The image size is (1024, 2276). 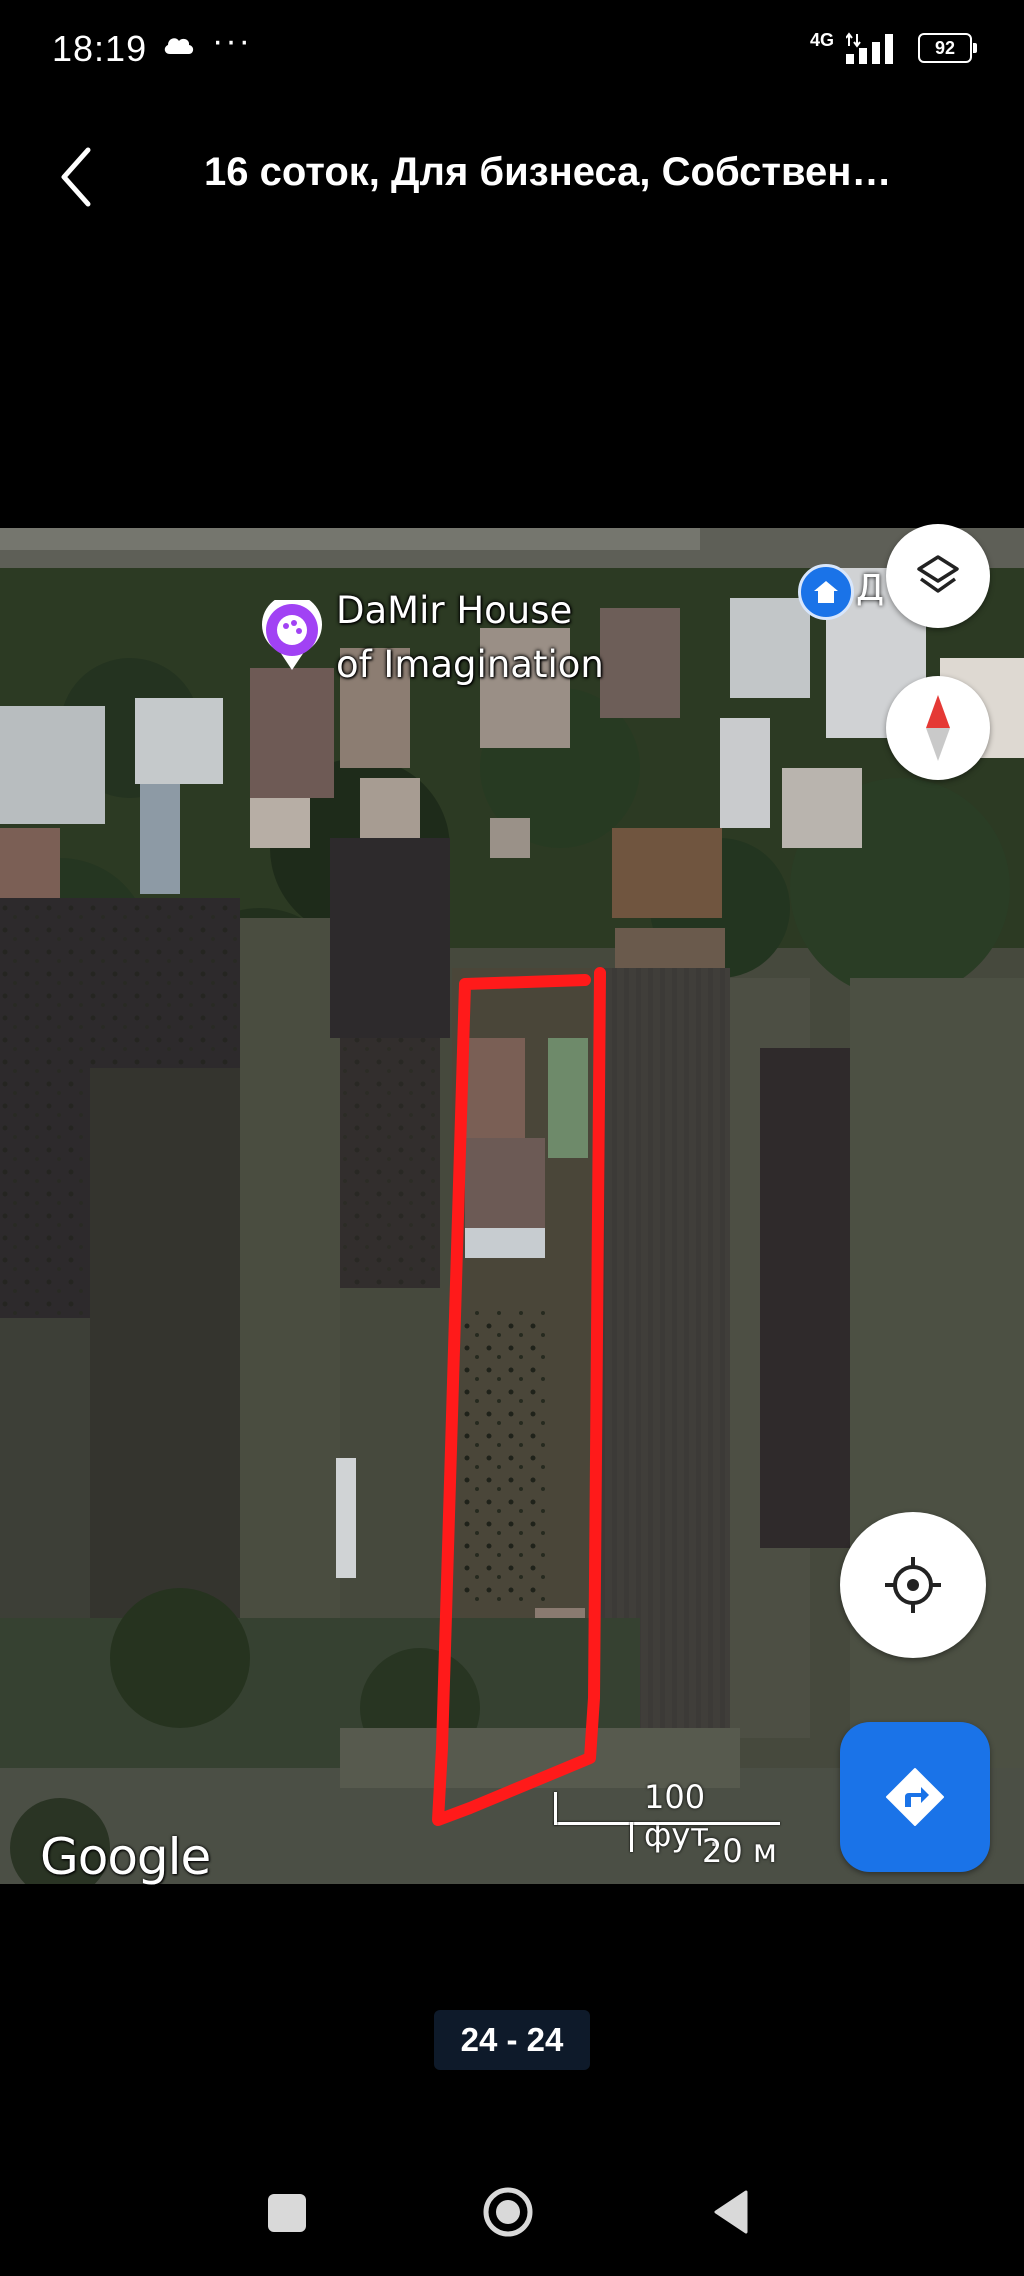 I want to click on status-time: 18:19, so click(x=100, y=48).